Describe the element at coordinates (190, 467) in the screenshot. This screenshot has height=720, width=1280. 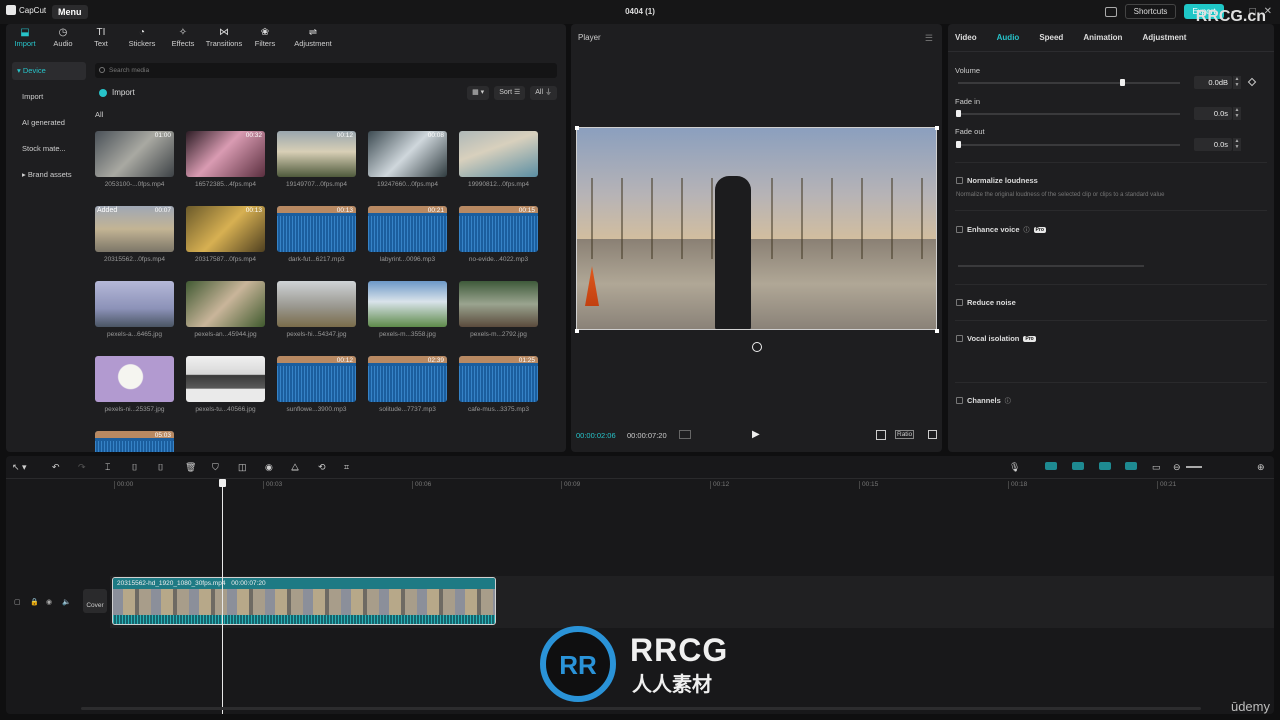
I see `delete-icon: 🗑` at that location.